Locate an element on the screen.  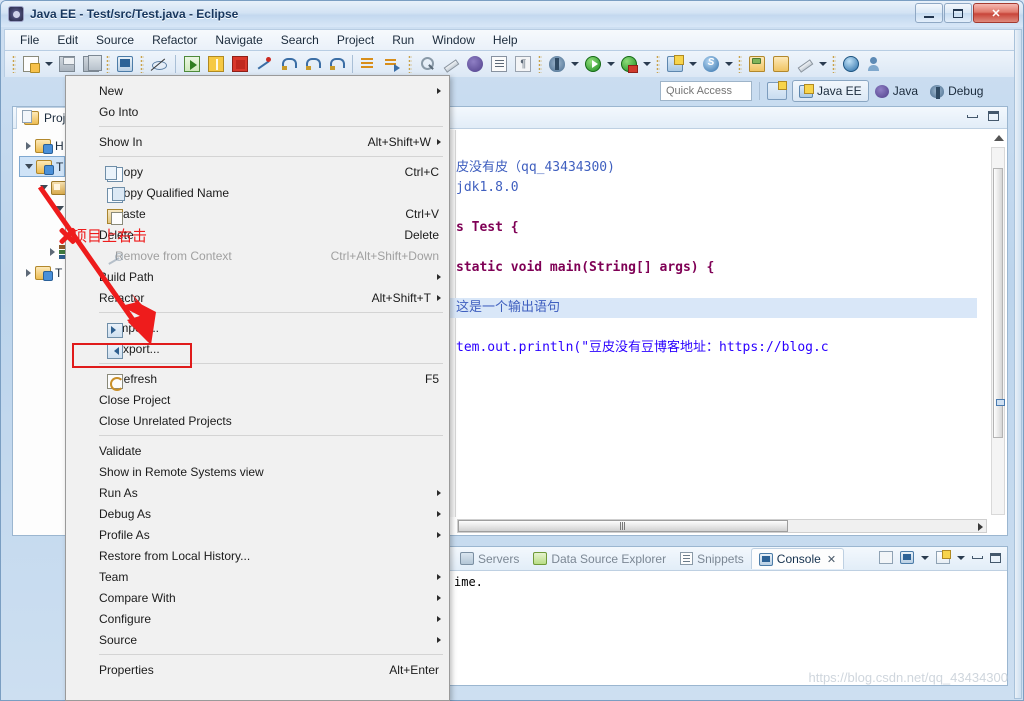
paragraph-button: ¶ is located at coordinates (523, 64).